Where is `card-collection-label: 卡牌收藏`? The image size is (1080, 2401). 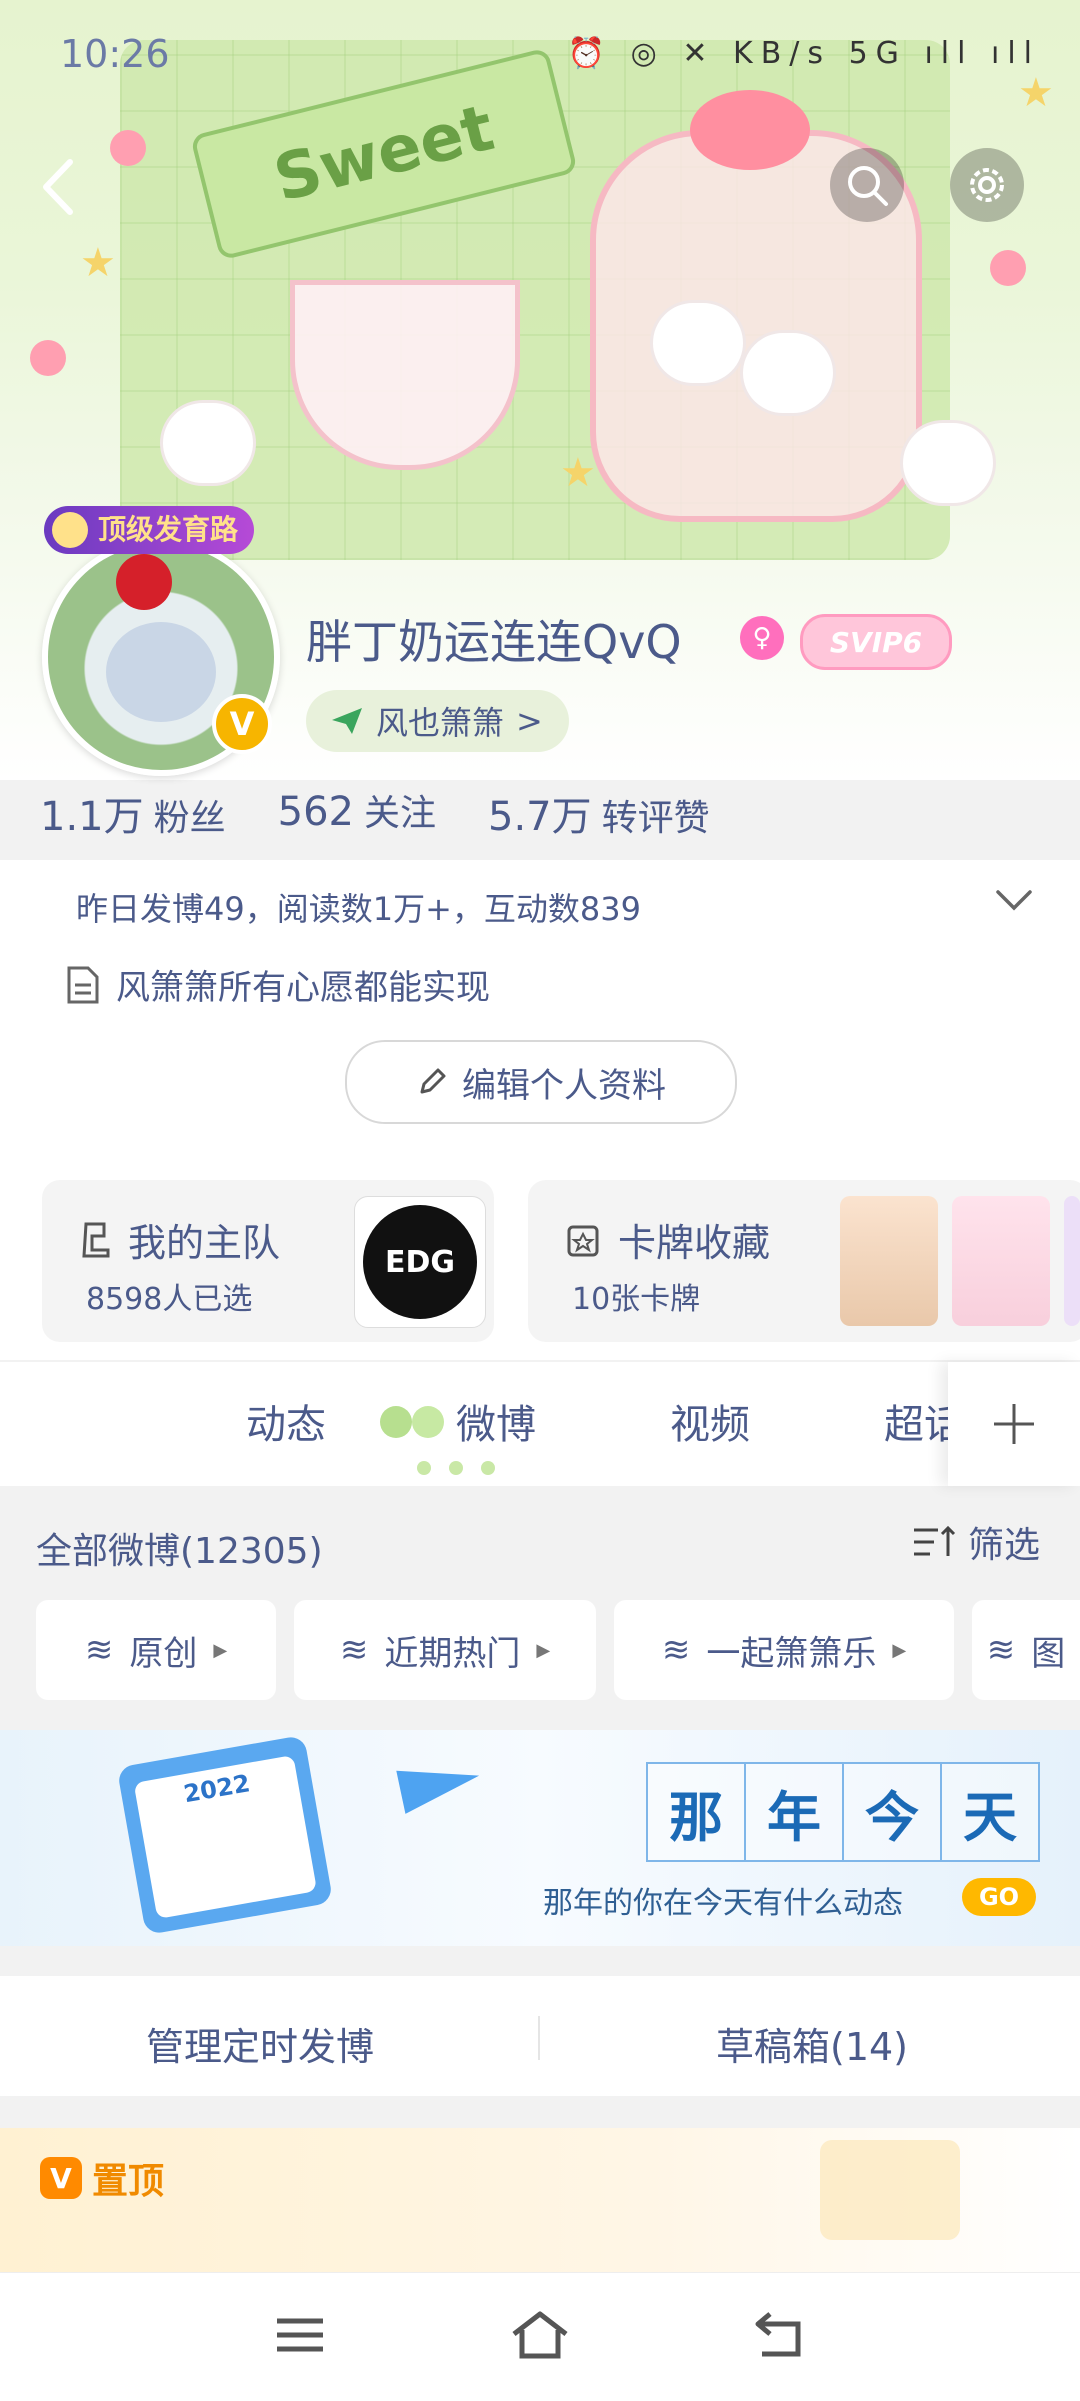
card-collection-label: 卡牌收藏 is located at coordinates (694, 1243).